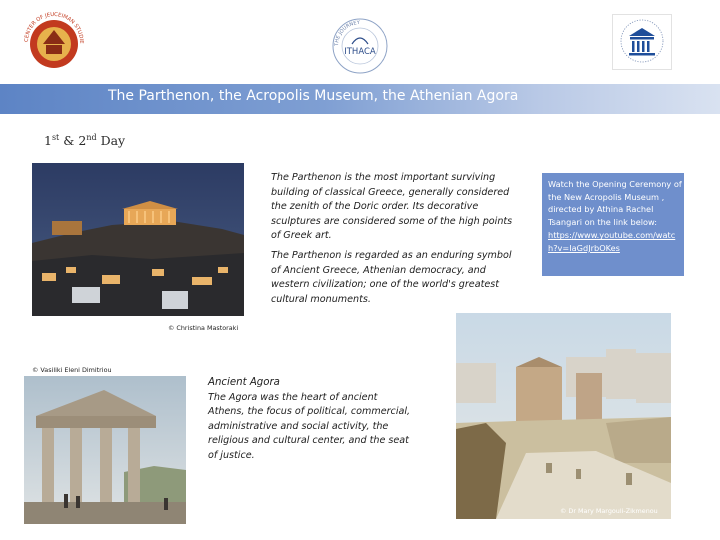 This screenshot has width=720, height=540. What do you see at coordinates (244, 382) in the screenshot?
I see `agora-heading: Ancient Agora` at bounding box center [244, 382].